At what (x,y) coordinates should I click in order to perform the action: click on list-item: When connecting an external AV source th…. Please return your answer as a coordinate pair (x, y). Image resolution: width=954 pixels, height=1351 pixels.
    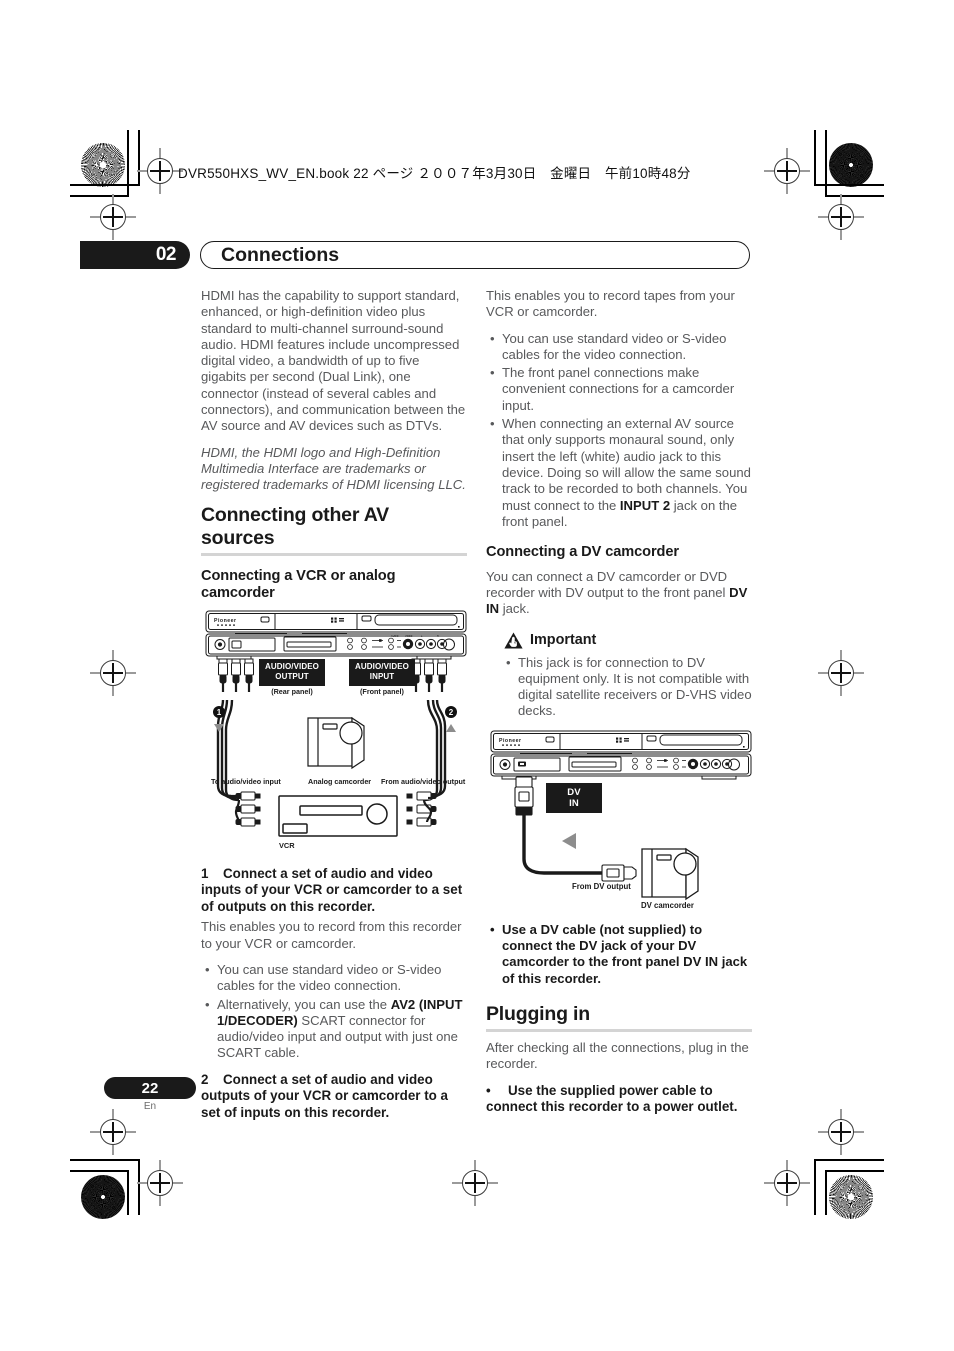
    Looking at the image, I should click on (621, 473).